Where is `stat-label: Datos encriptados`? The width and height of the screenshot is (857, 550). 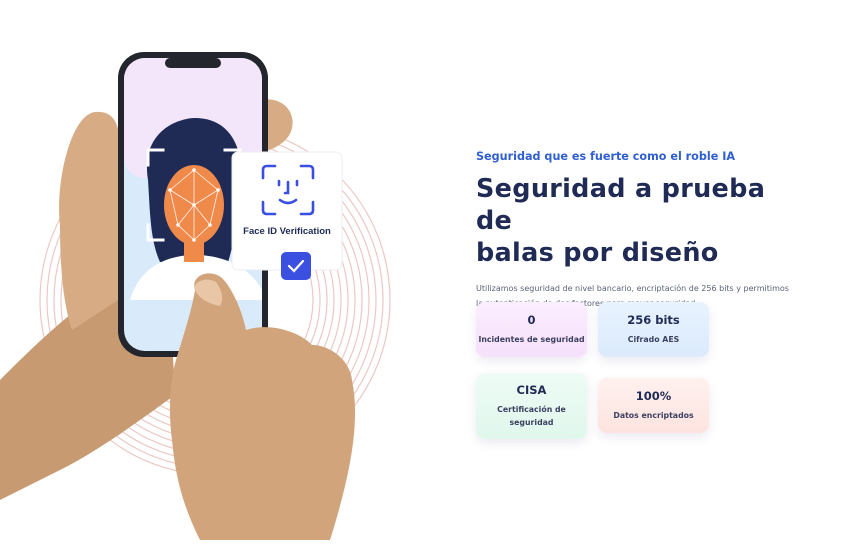 stat-label: Datos encriptados is located at coordinates (653, 415).